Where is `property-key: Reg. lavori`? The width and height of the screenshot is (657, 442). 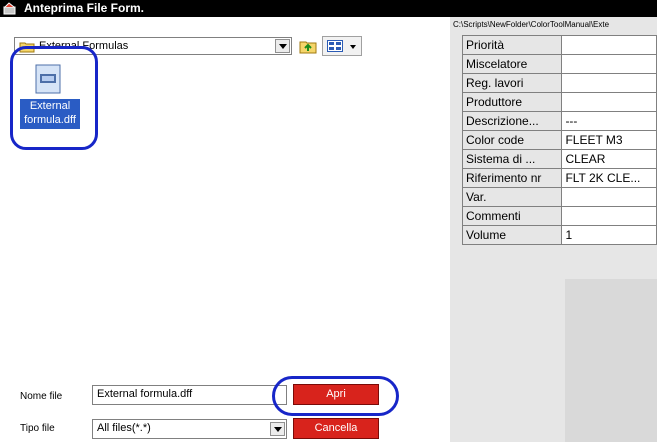 property-key: Reg. lavori is located at coordinates (512, 83).